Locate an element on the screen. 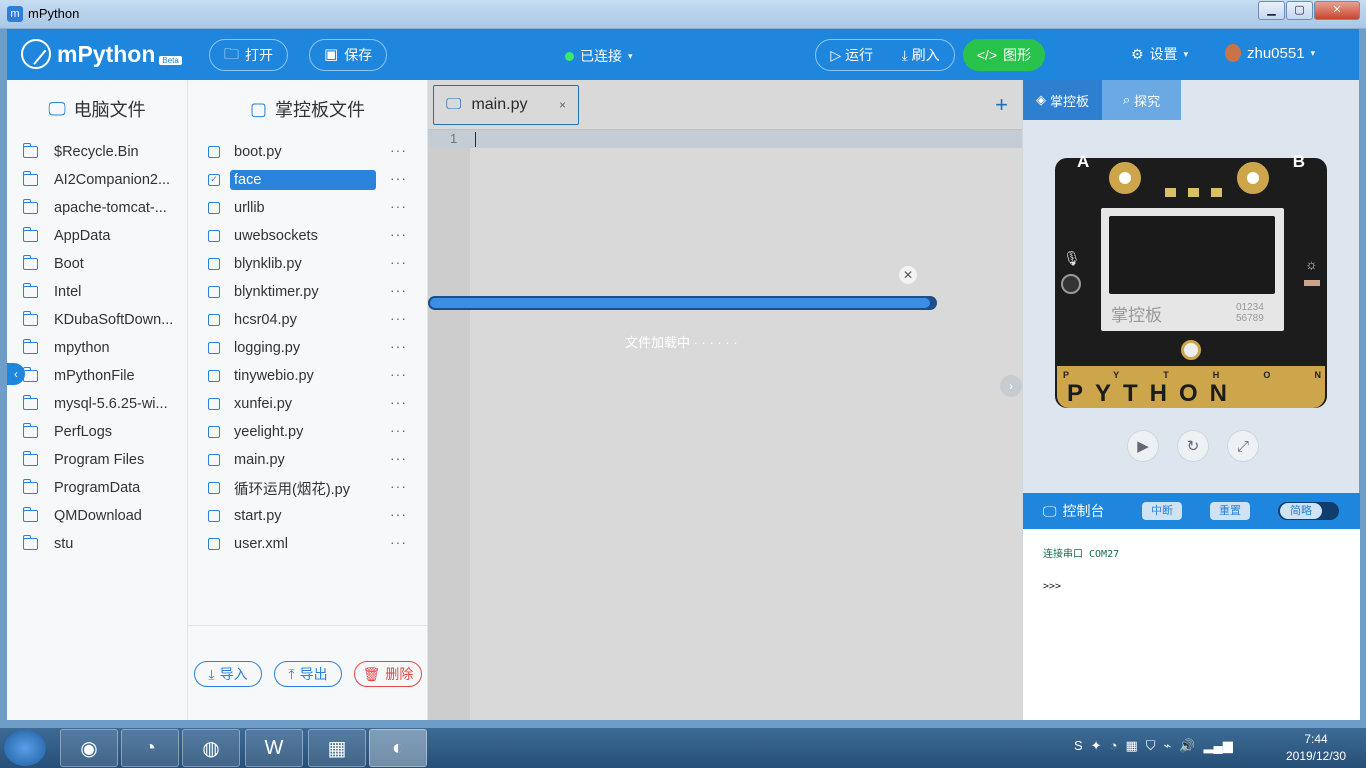 The height and width of the screenshot is (768, 1366). list-item: uwebsockets ··· is located at coordinates (307, 236).